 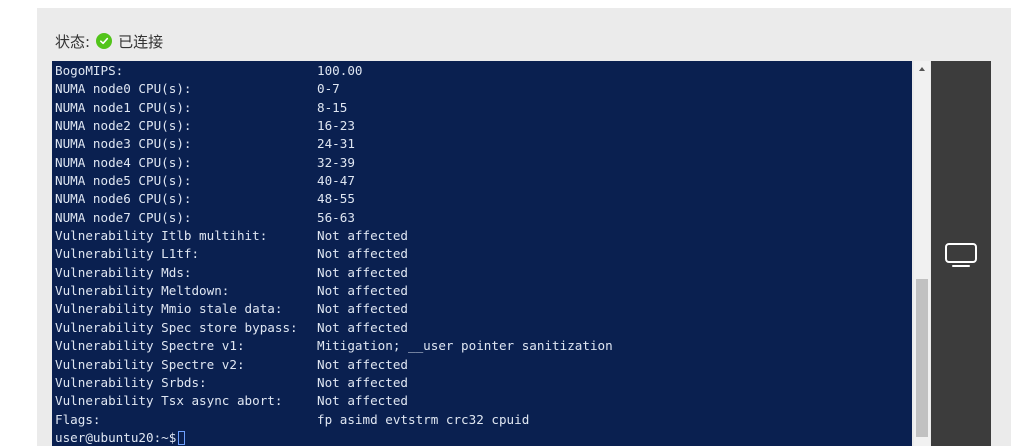 I want to click on terminal-line-key: NUMA node5 CPU(s):, so click(x=123, y=181).